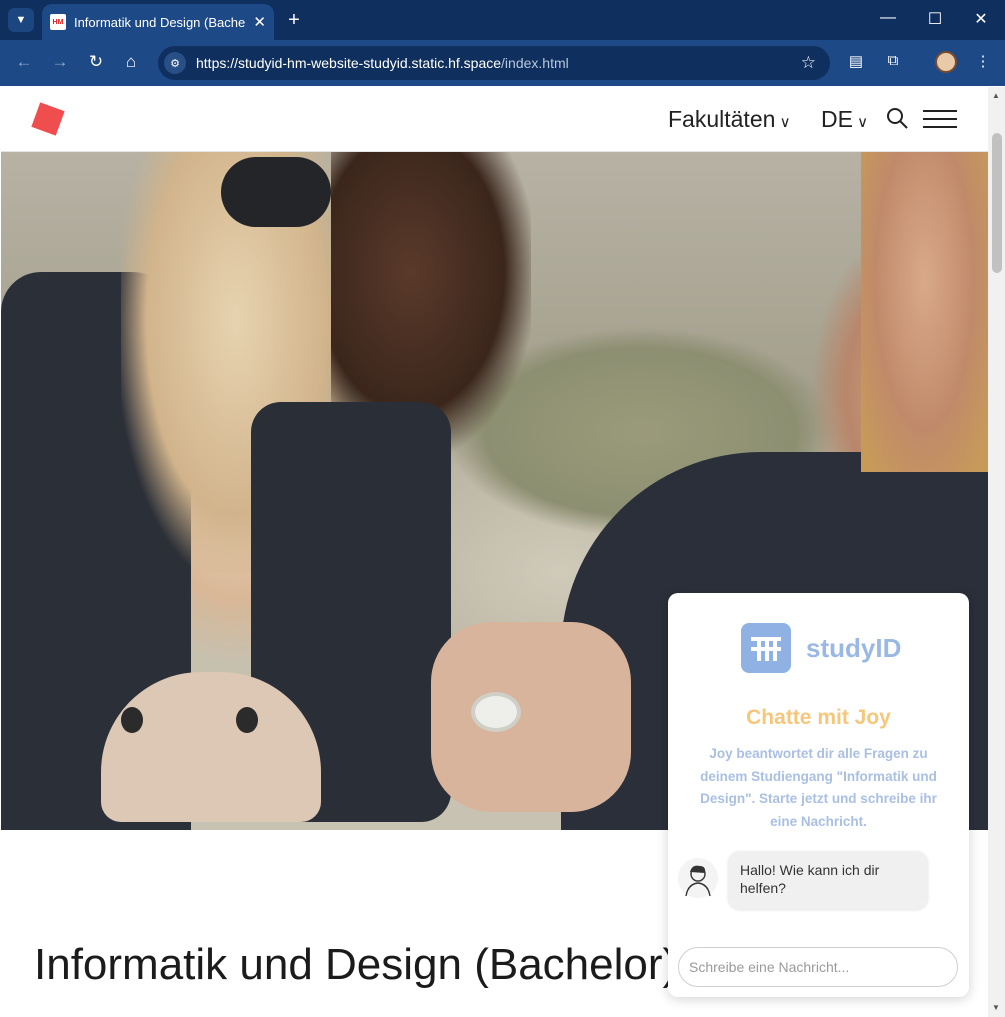  I want to click on search-icon, so click(897, 118).